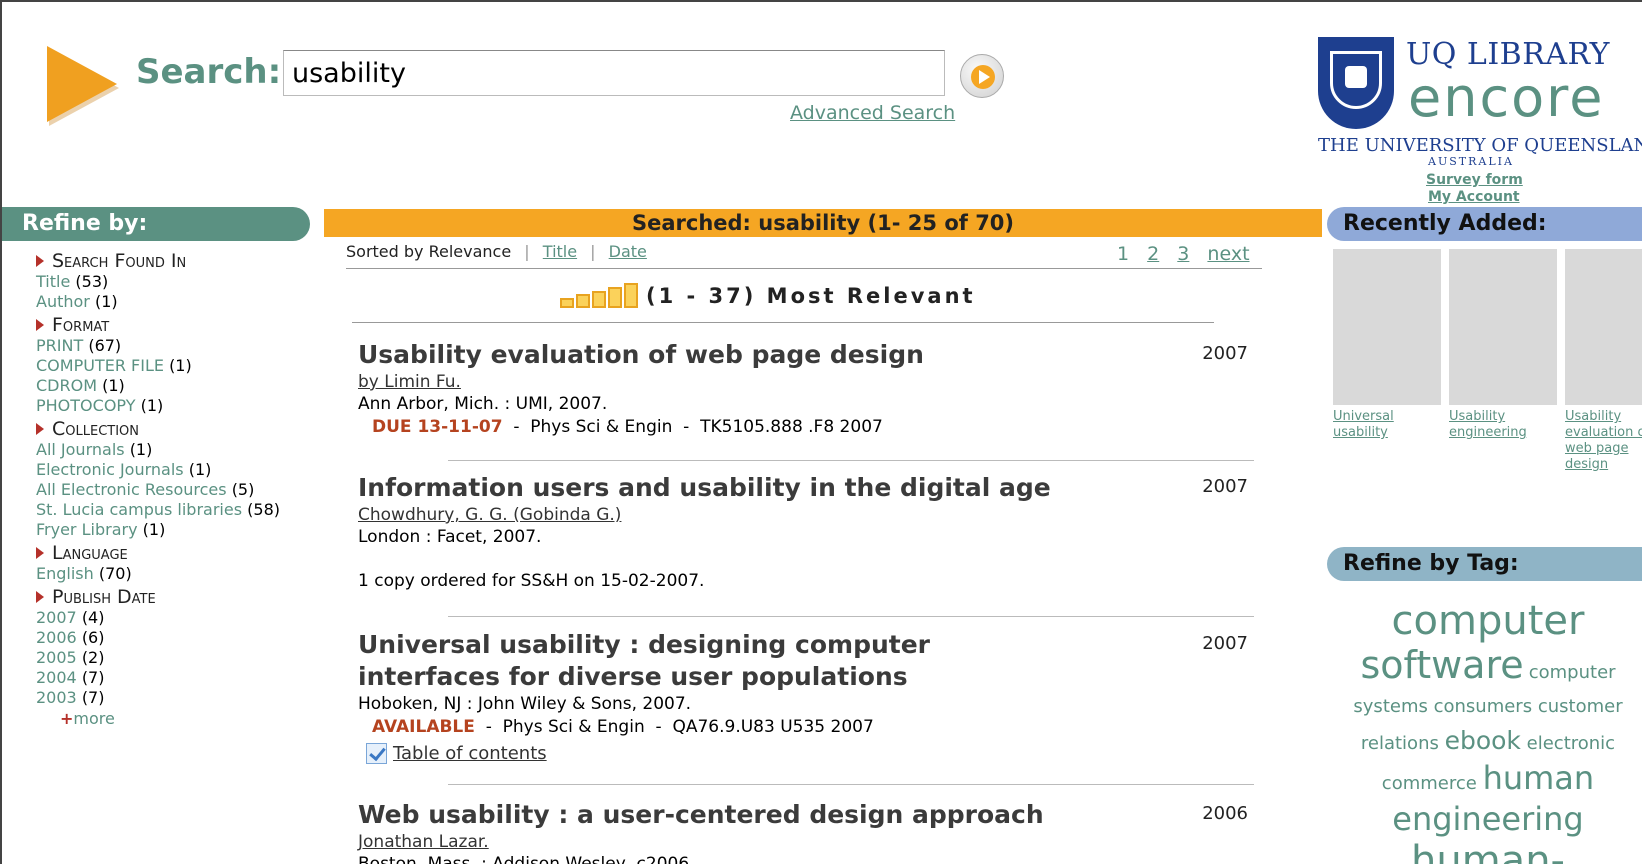 Image resolution: width=1642 pixels, height=864 pixels. Describe the element at coordinates (807, 753) in the screenshot. I see `table-of-contents: Table of contents` at that location.